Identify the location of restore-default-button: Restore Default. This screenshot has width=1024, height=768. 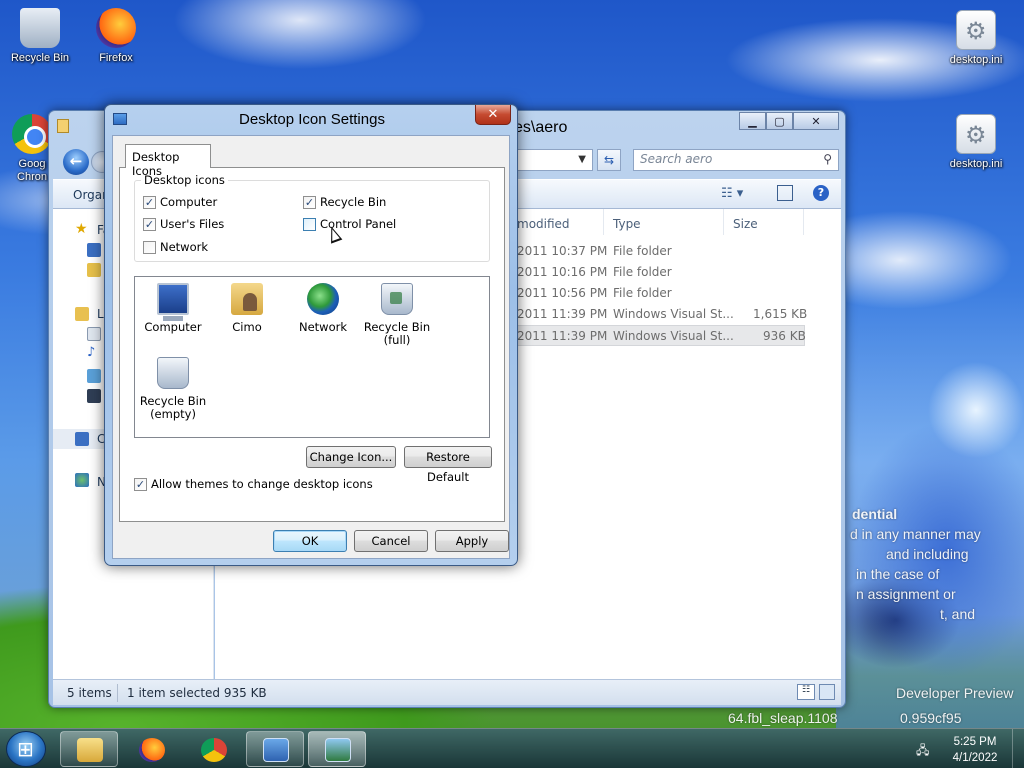
(448, 465).